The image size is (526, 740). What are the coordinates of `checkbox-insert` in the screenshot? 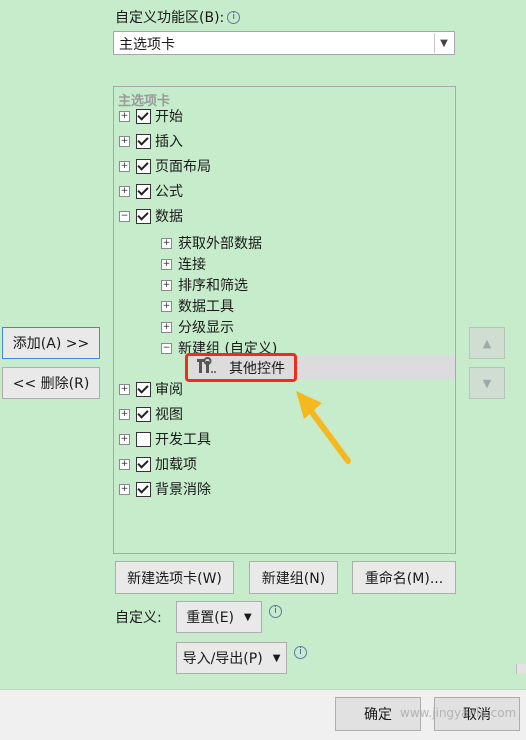 It's located at (143, 141).